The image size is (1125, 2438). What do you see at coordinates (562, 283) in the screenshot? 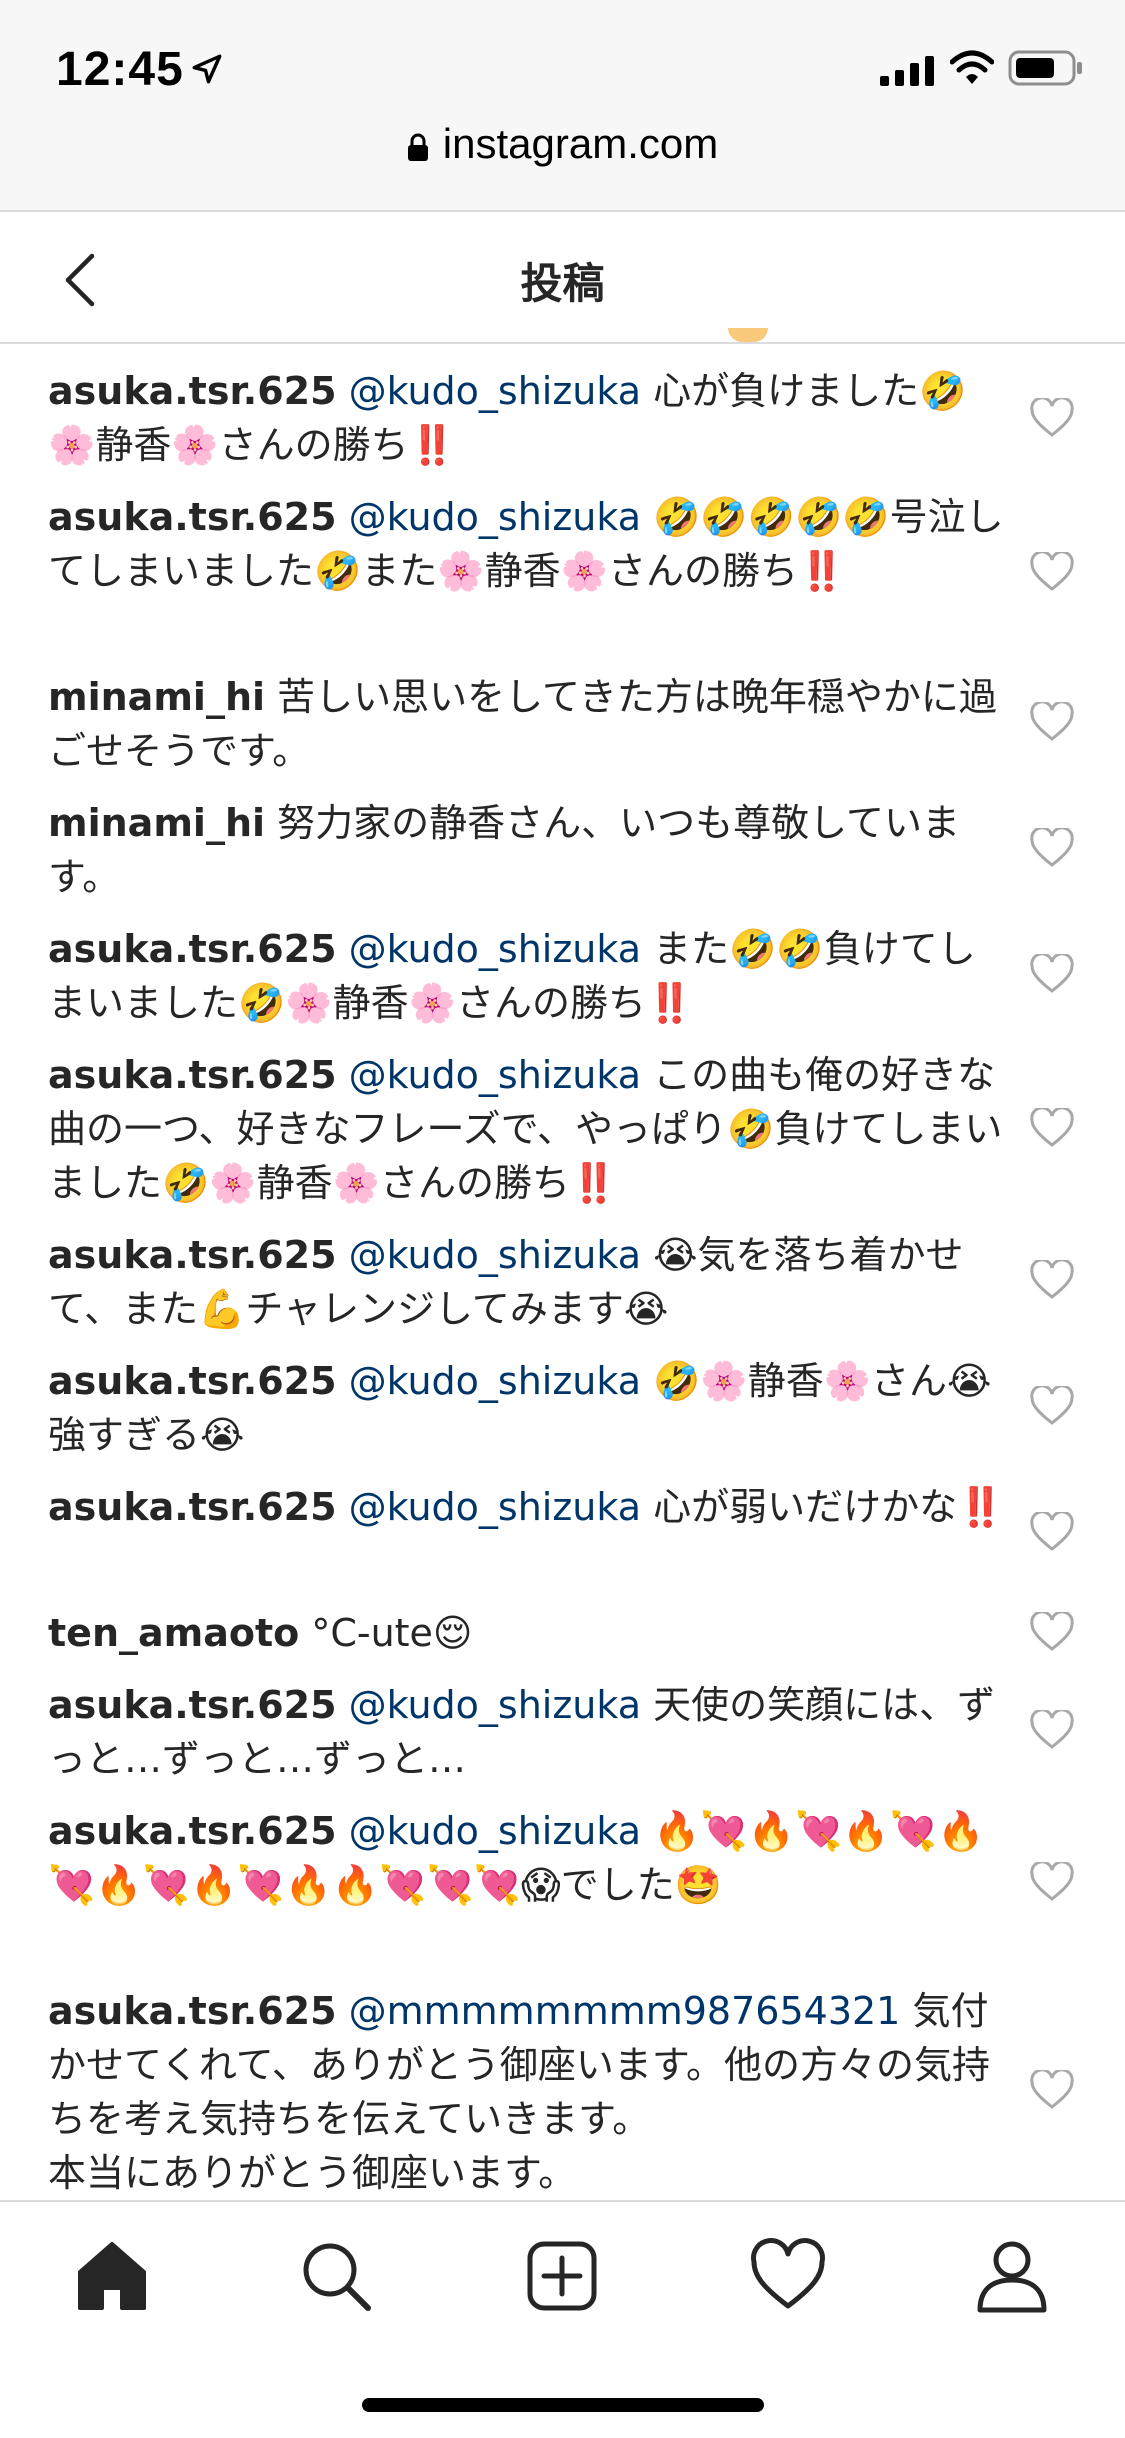
I see `page-title: 投稿` at bounding box center [562, 283].